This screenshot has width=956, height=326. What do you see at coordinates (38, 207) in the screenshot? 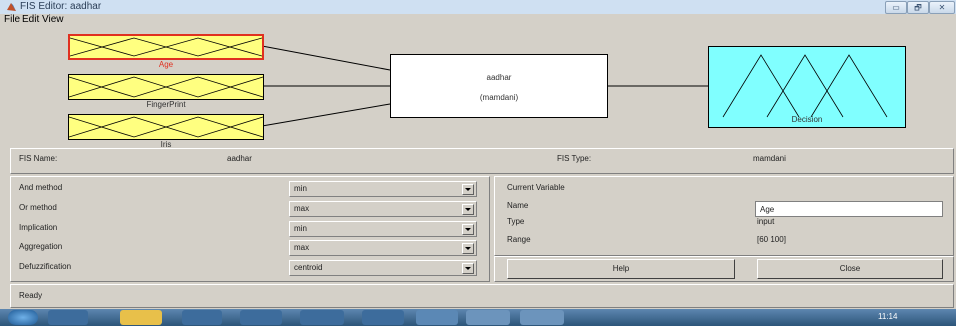
I see `or-method-label: Or method` at bounding box center [38, 207].